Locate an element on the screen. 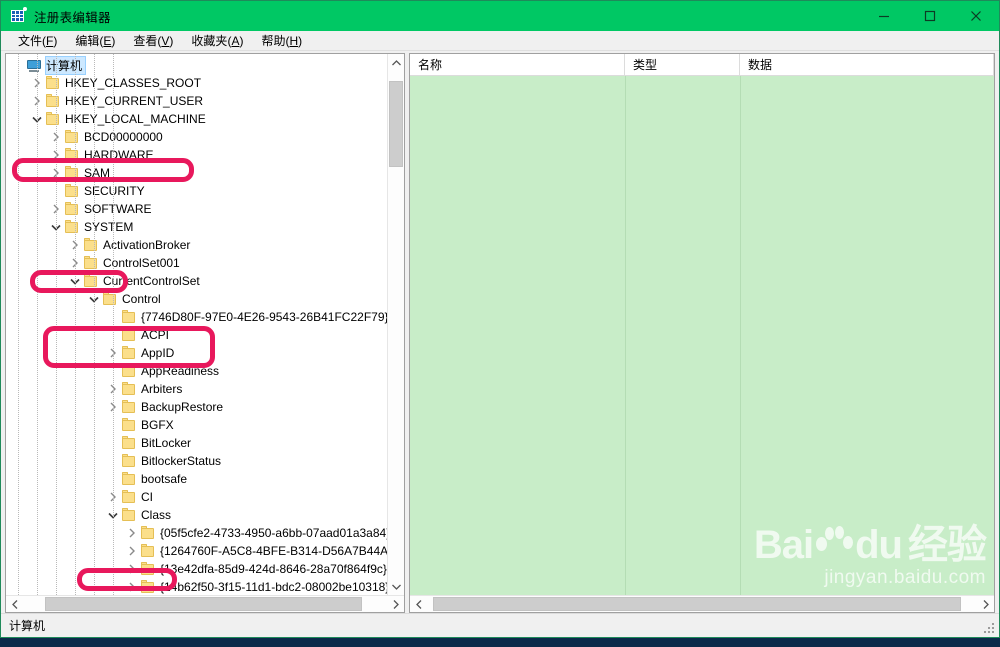 The width and height of the screenshot is (1000, 647). tree-item: ControlSet001 is located at coordinates (196, 263).